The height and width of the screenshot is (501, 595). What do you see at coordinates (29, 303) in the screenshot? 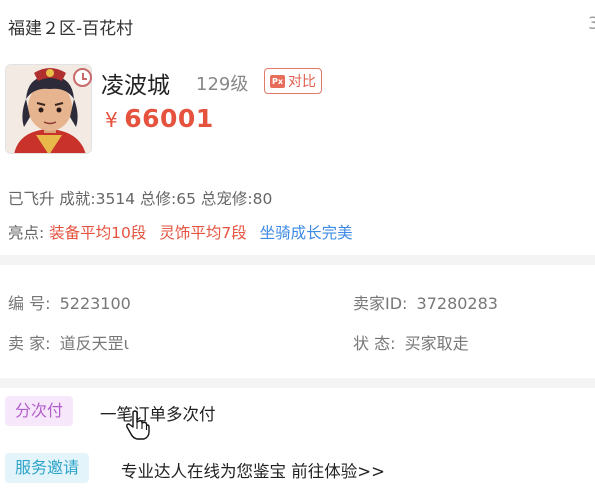
I see `item-id-label: 编 号:` at bounding box center [29, 303].